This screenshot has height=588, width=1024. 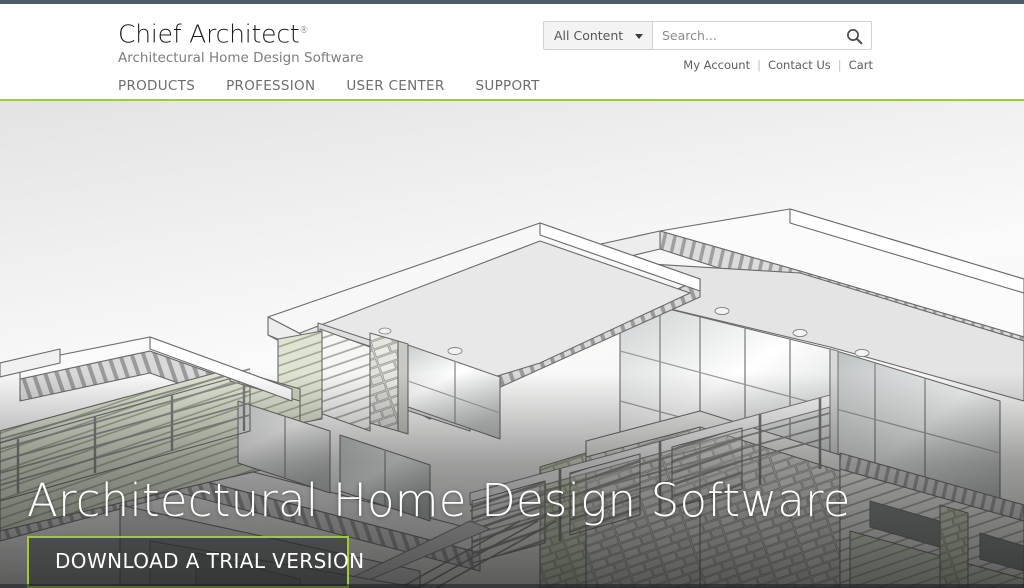 I want to click on utility-link-my-account: My Account, so click(x=716, y=65).